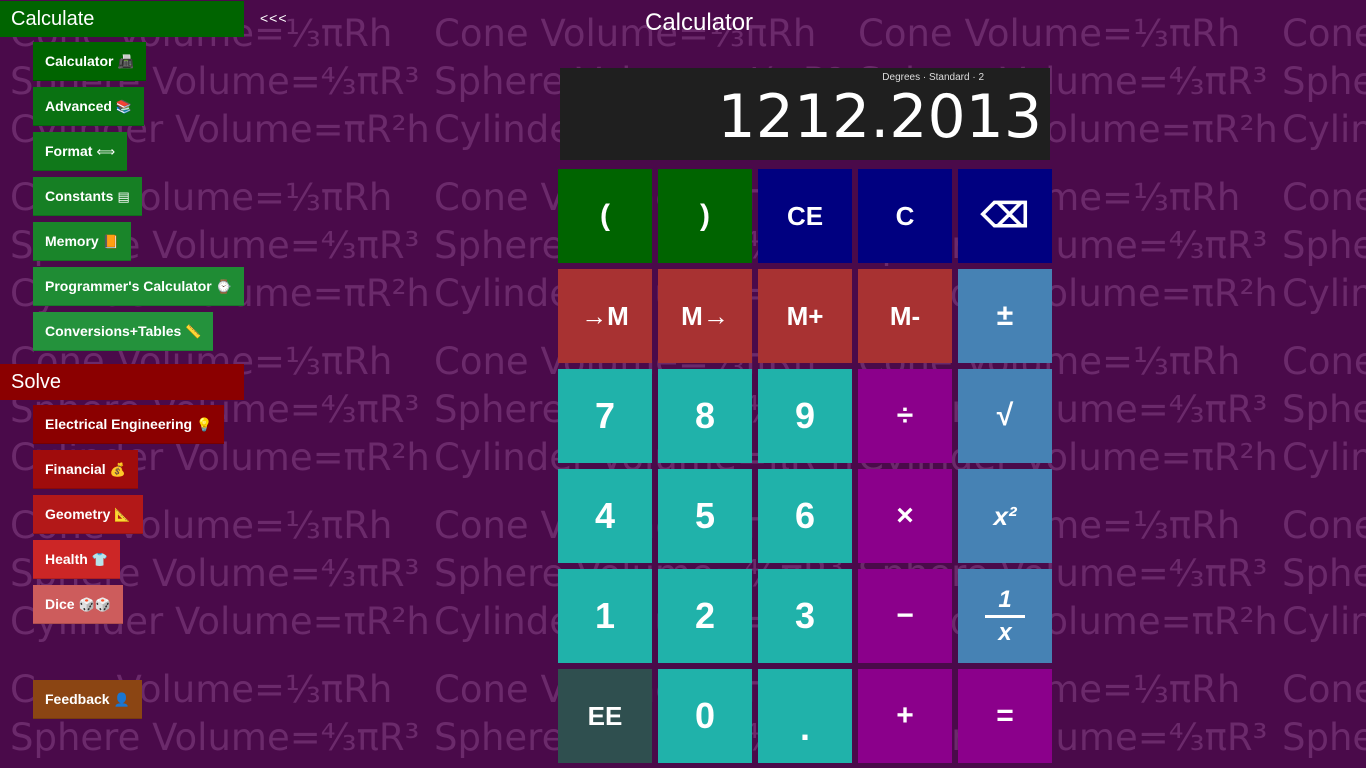  What do you see at coordinates (124, 106) in the screenshot?
I see `books-icon: 📚` at bounding box center [124, 106].